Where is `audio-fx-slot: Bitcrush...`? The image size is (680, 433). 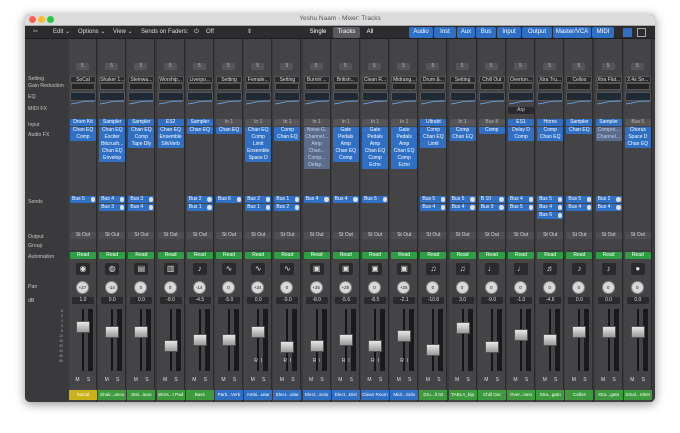 audio-fx-slot: Bitcrush... is located at coordinates (112, 144).